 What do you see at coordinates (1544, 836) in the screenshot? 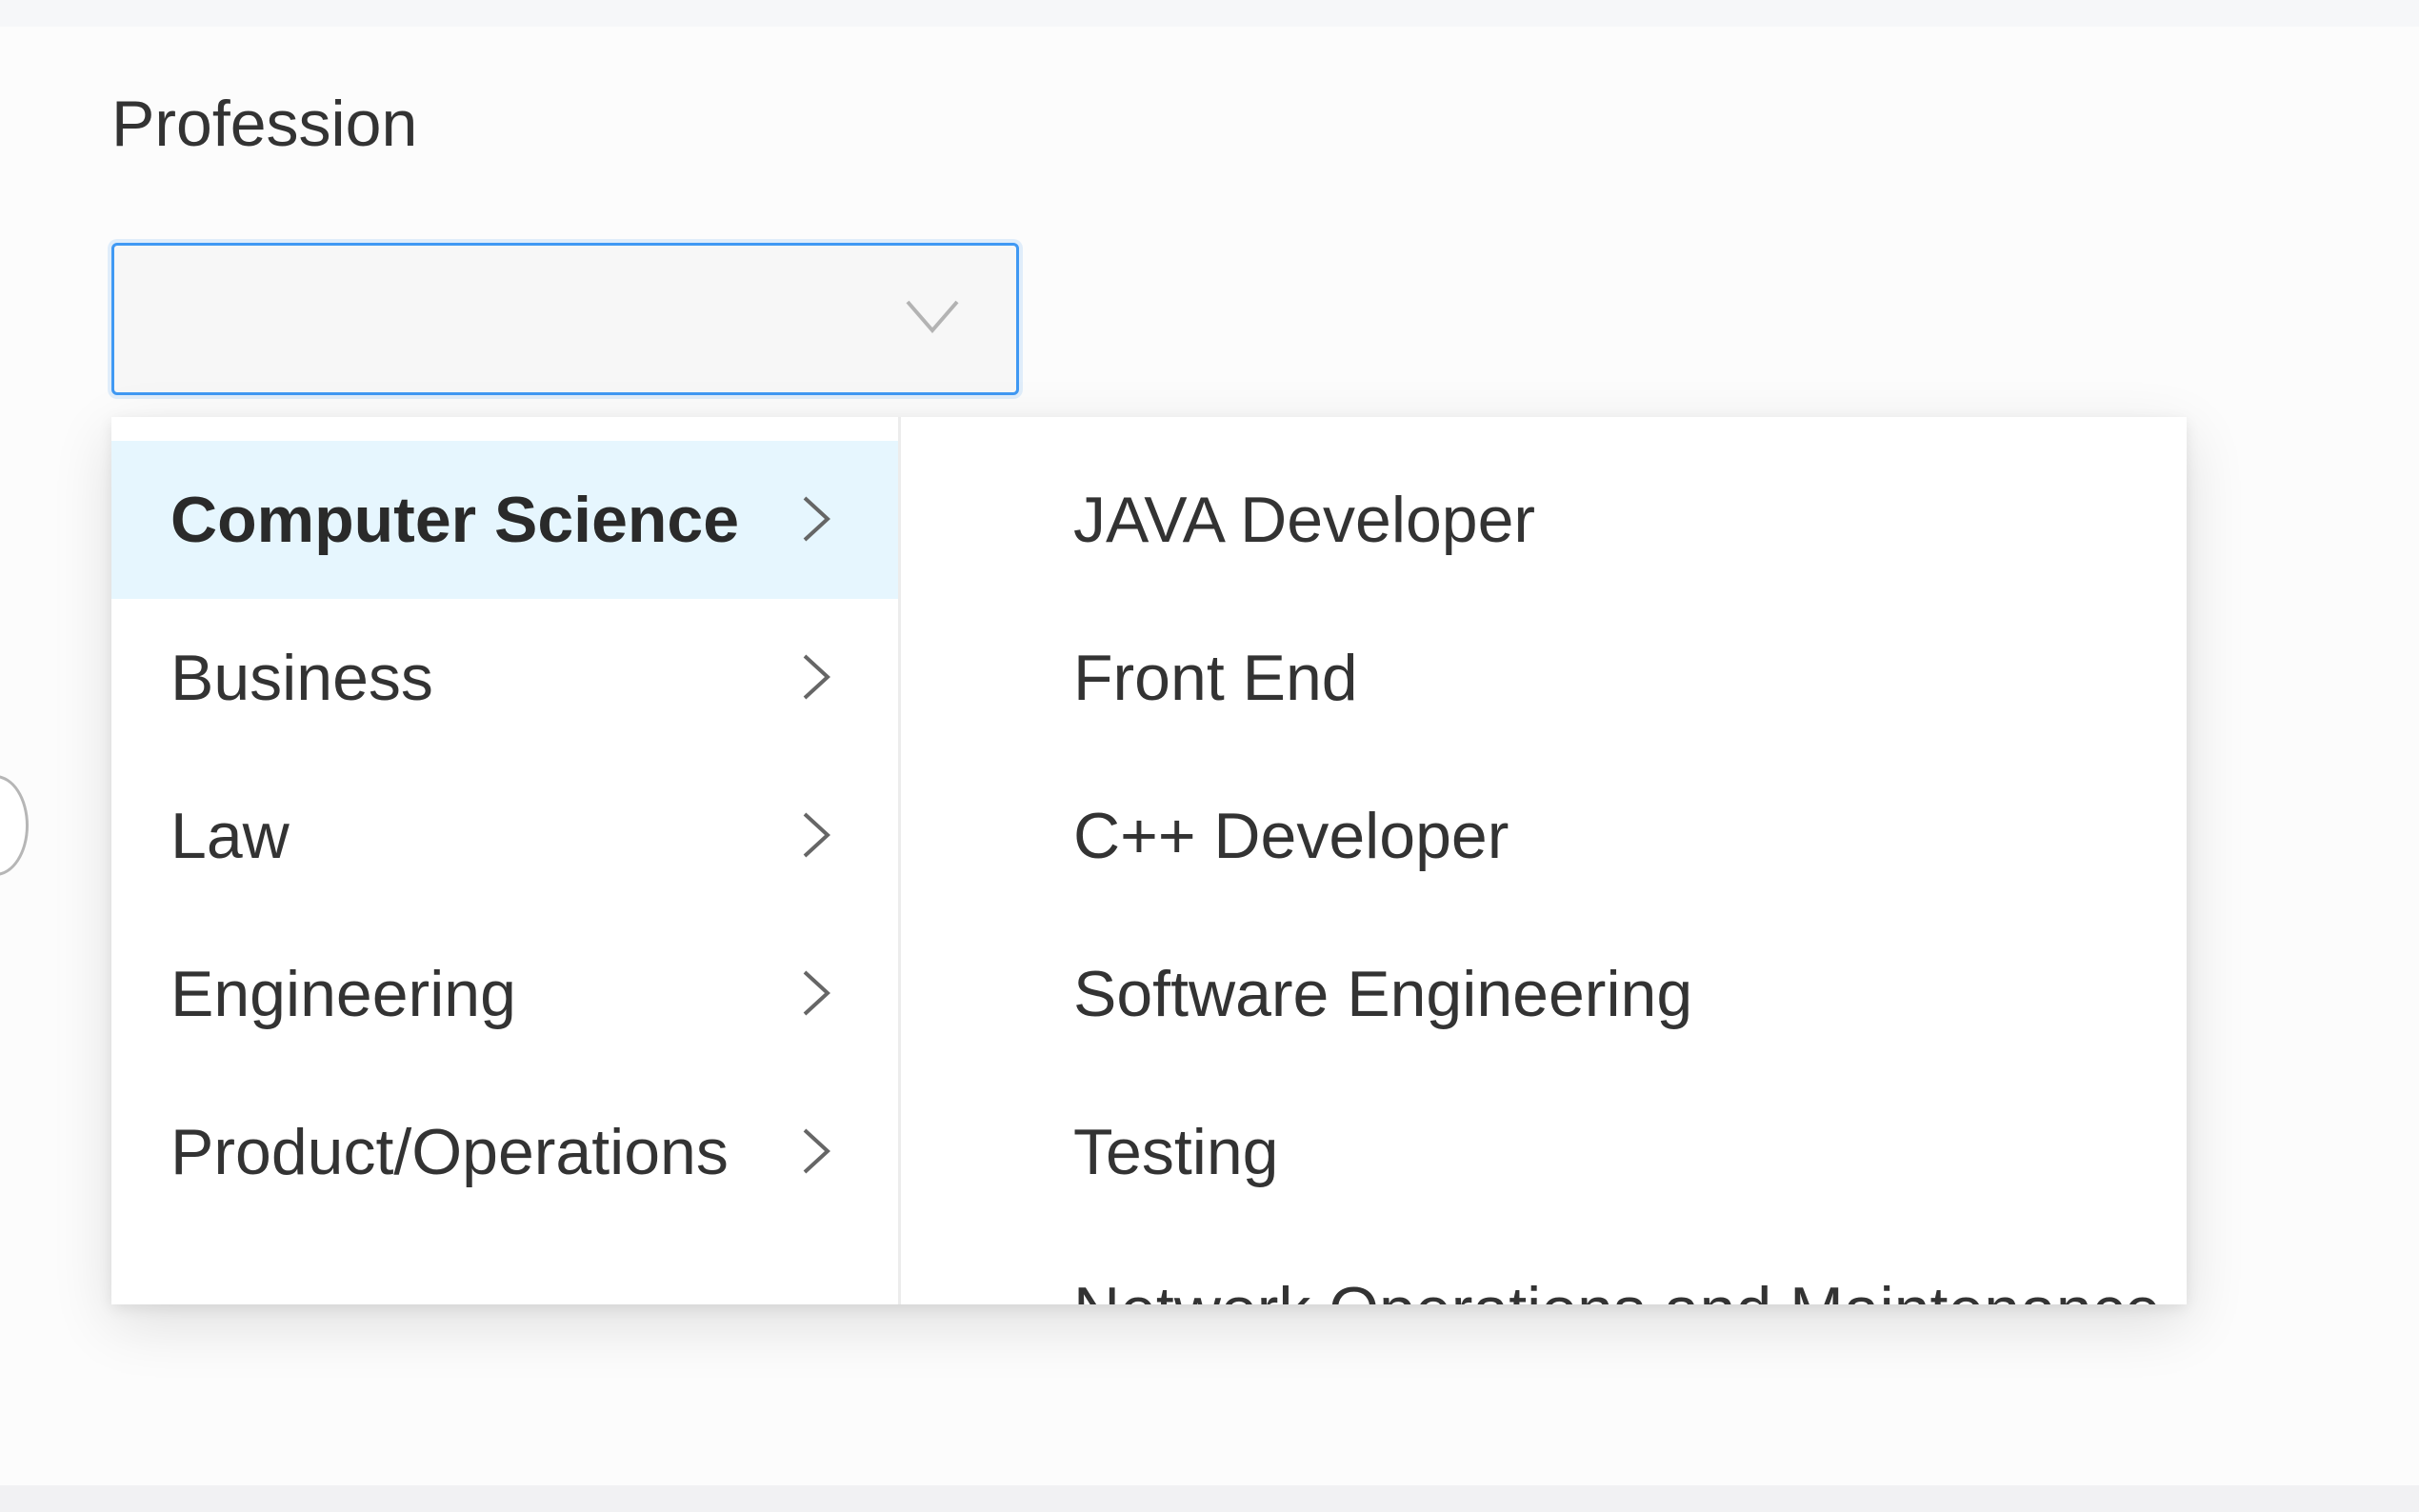
I see `option-item-cpp-developer: C++ Developer` at bounding box center [1544, 836].